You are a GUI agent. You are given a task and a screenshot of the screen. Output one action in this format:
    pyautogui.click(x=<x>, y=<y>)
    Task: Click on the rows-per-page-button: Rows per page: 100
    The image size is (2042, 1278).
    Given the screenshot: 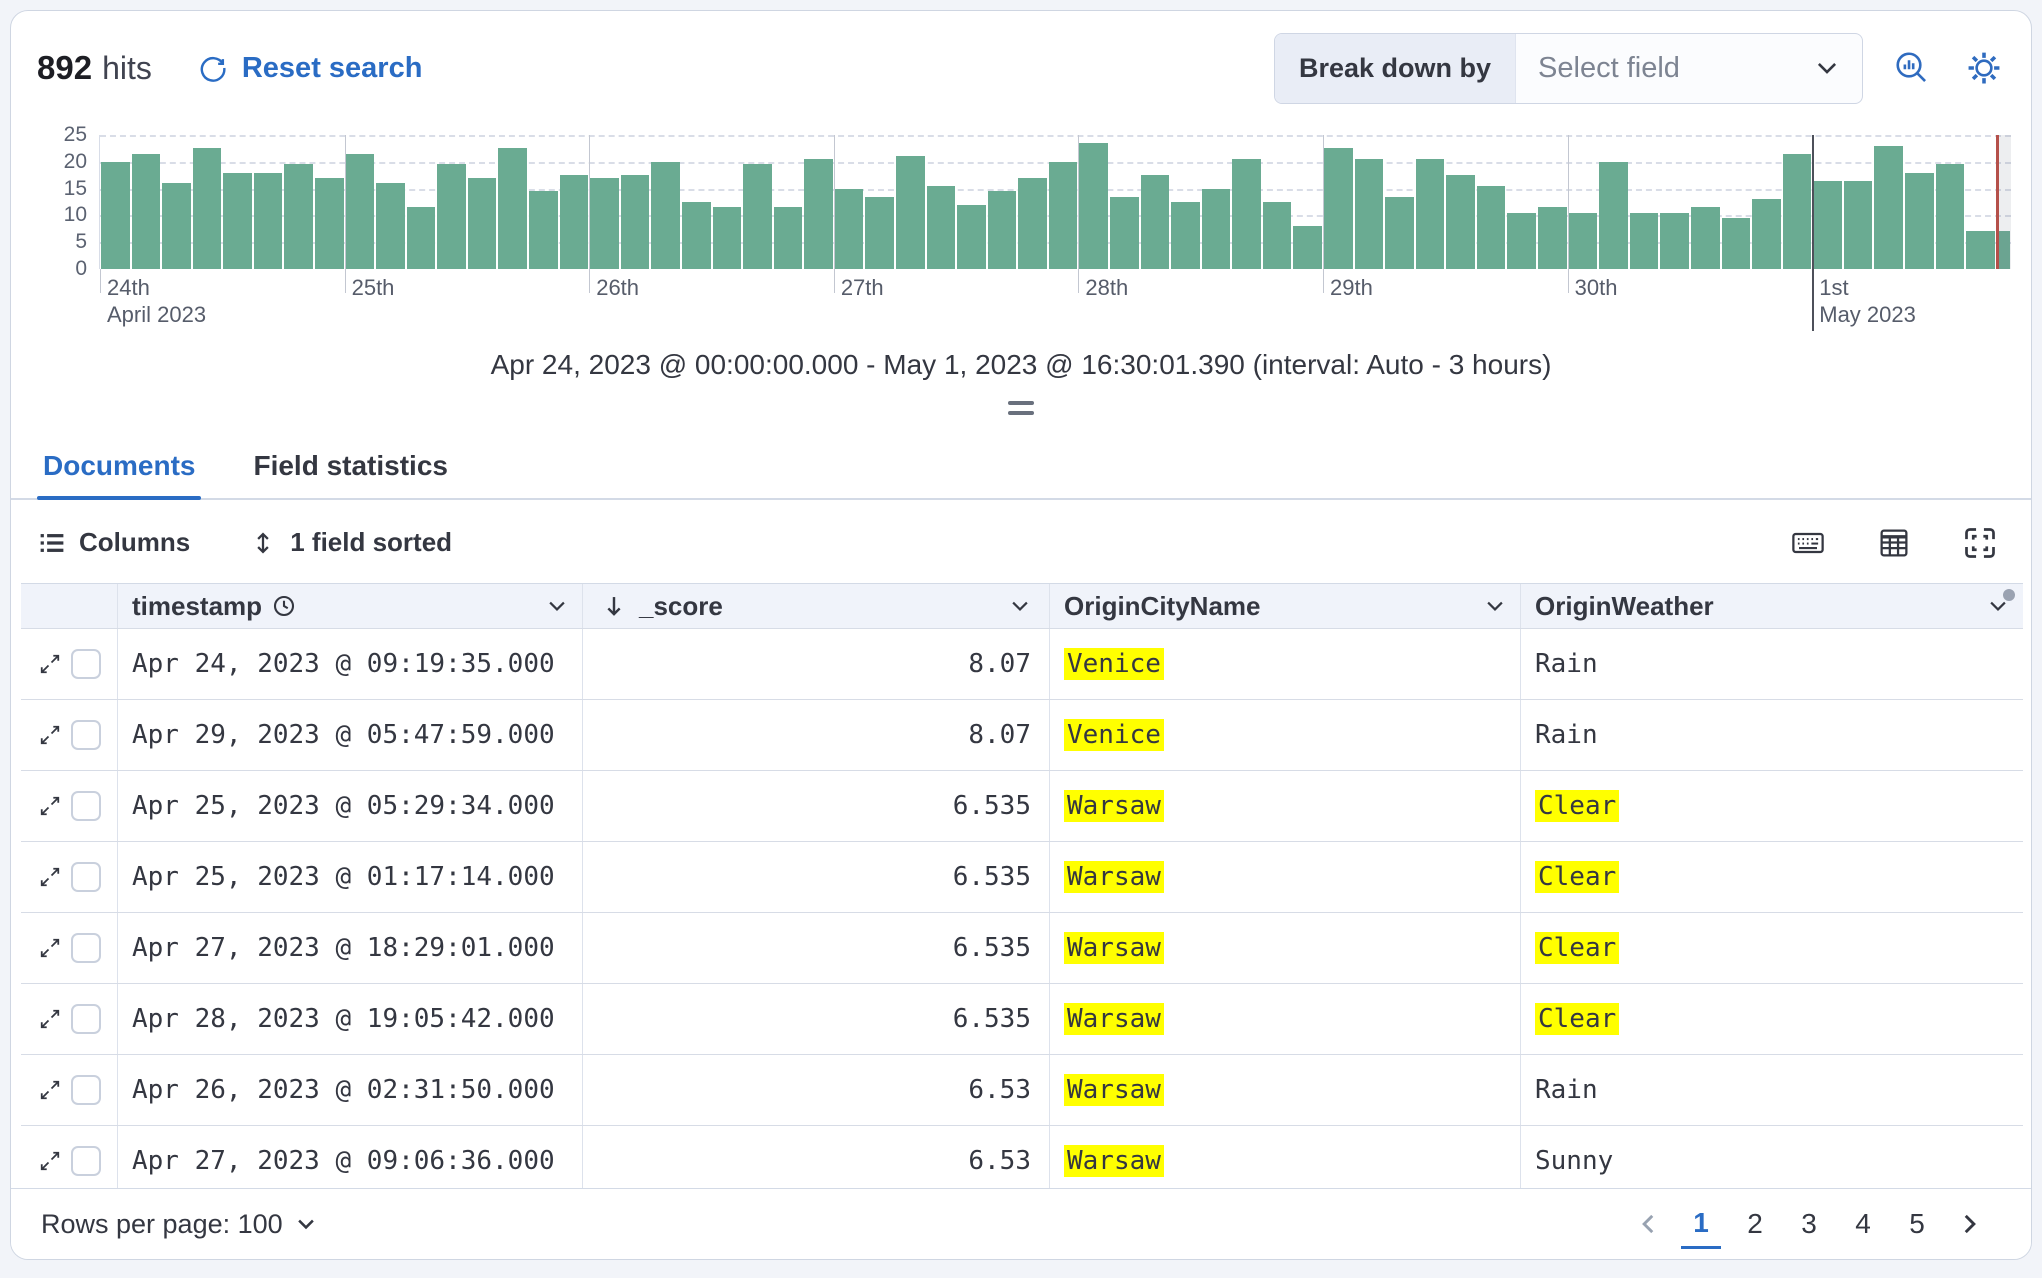 What is the action you would take?
    pyautogui.click(x=179, y=1224)
    